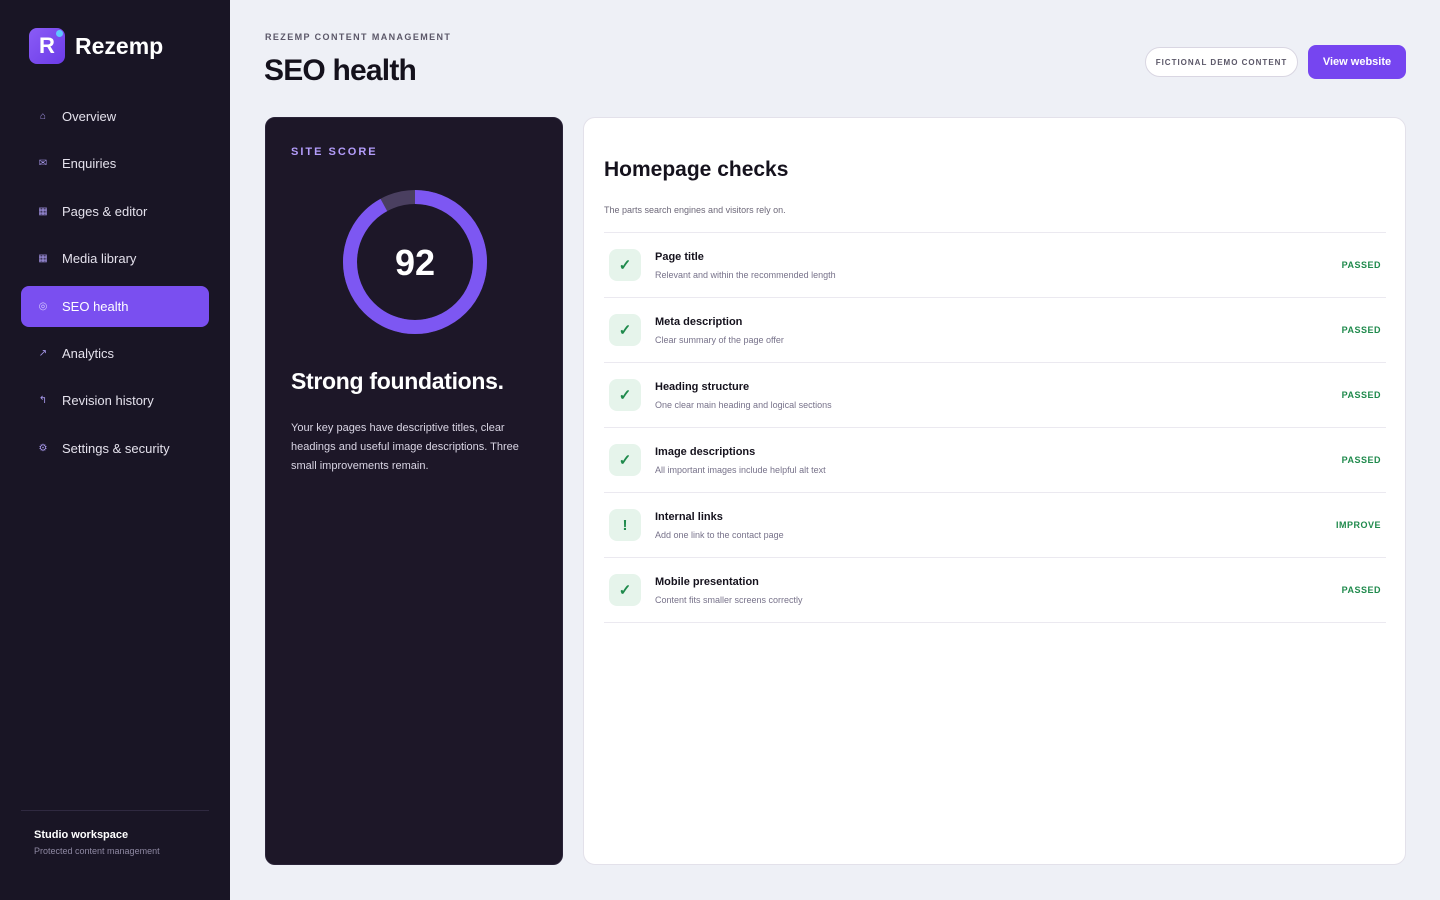 The height and width of the screenshot is (900, 1440). Describe the element at coordinates (1358, 525) in the screenshot. I see `check-status-badge: IMPROVE` at that location.